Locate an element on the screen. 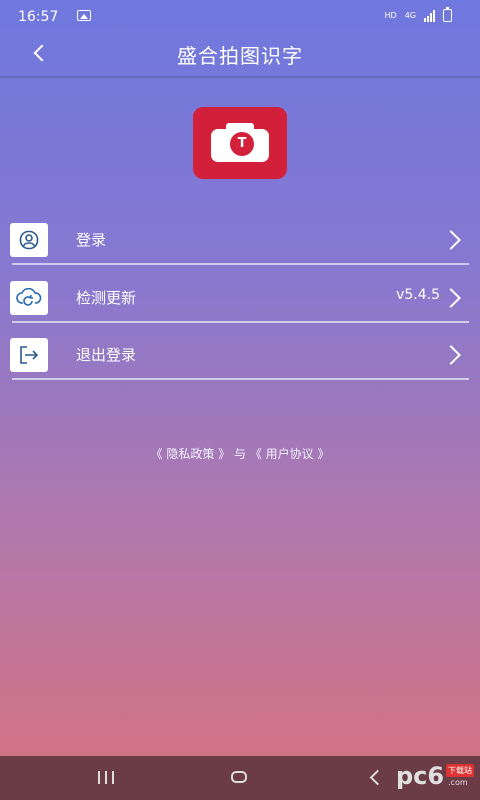  home-button is located at coordinates (239, 777).